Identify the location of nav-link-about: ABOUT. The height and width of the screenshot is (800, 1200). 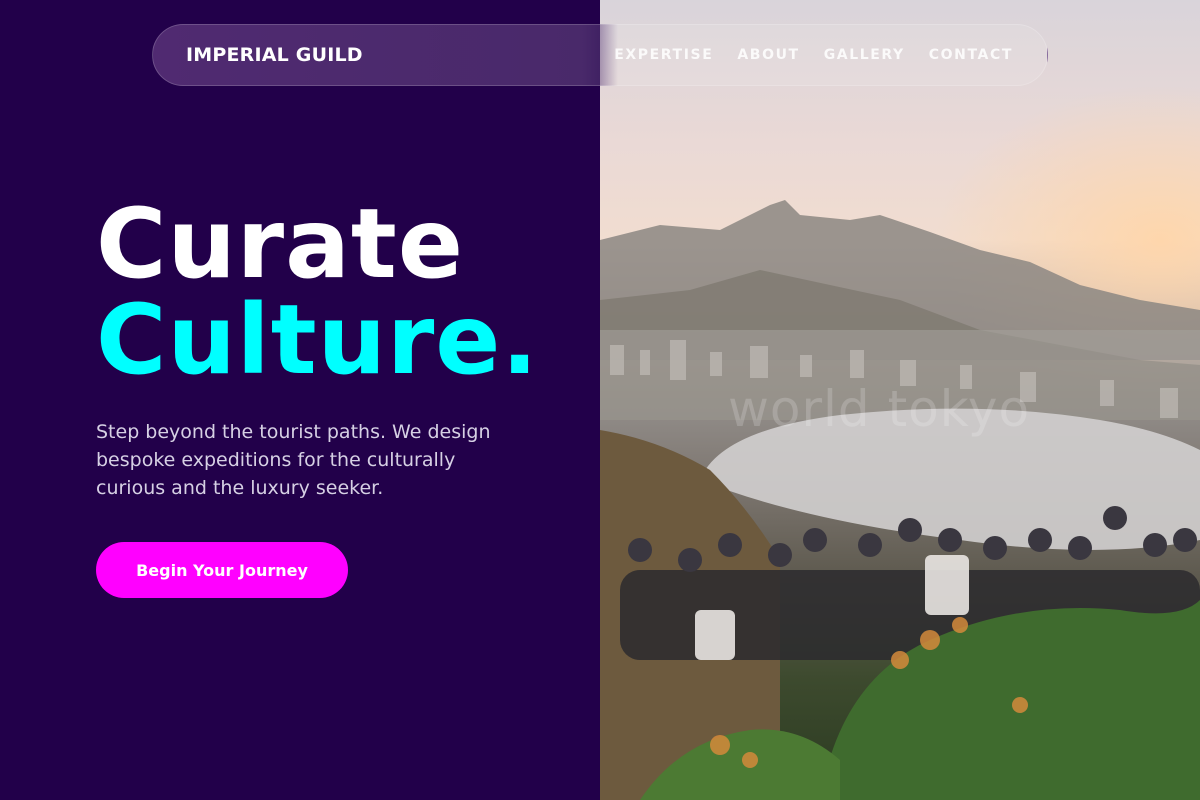
(768, 55).